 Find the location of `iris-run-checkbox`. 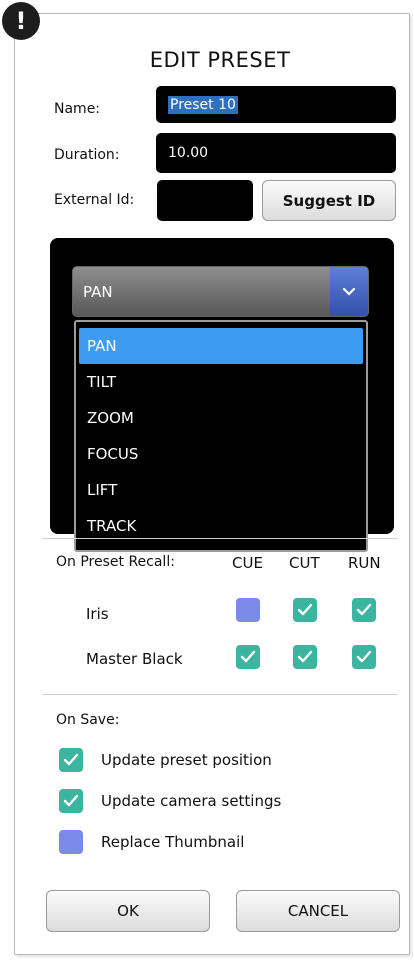

iris-run-checkbox is located at coordinates (364, 610).